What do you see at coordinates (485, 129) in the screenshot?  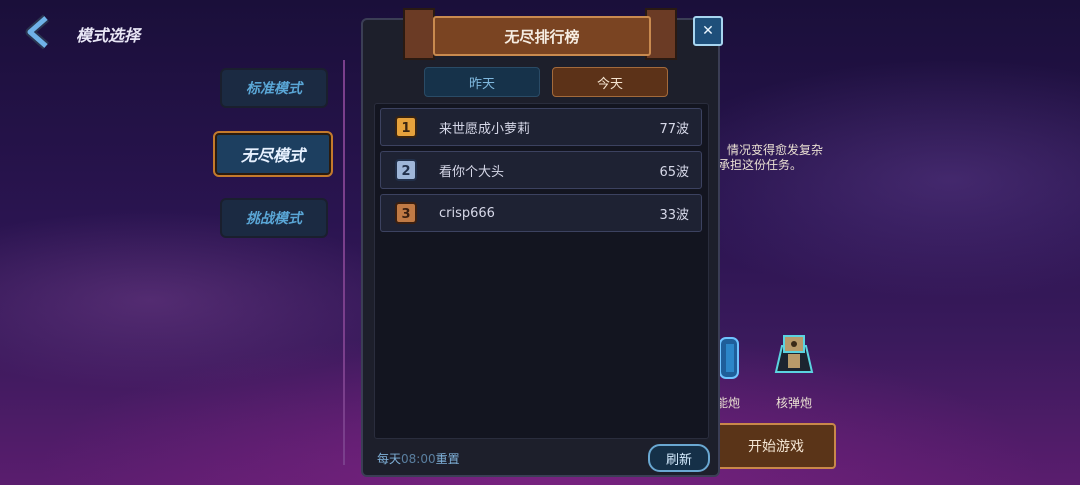 I see `player-name: 来世愿成小萝莉` at bounding box center [485, 129].